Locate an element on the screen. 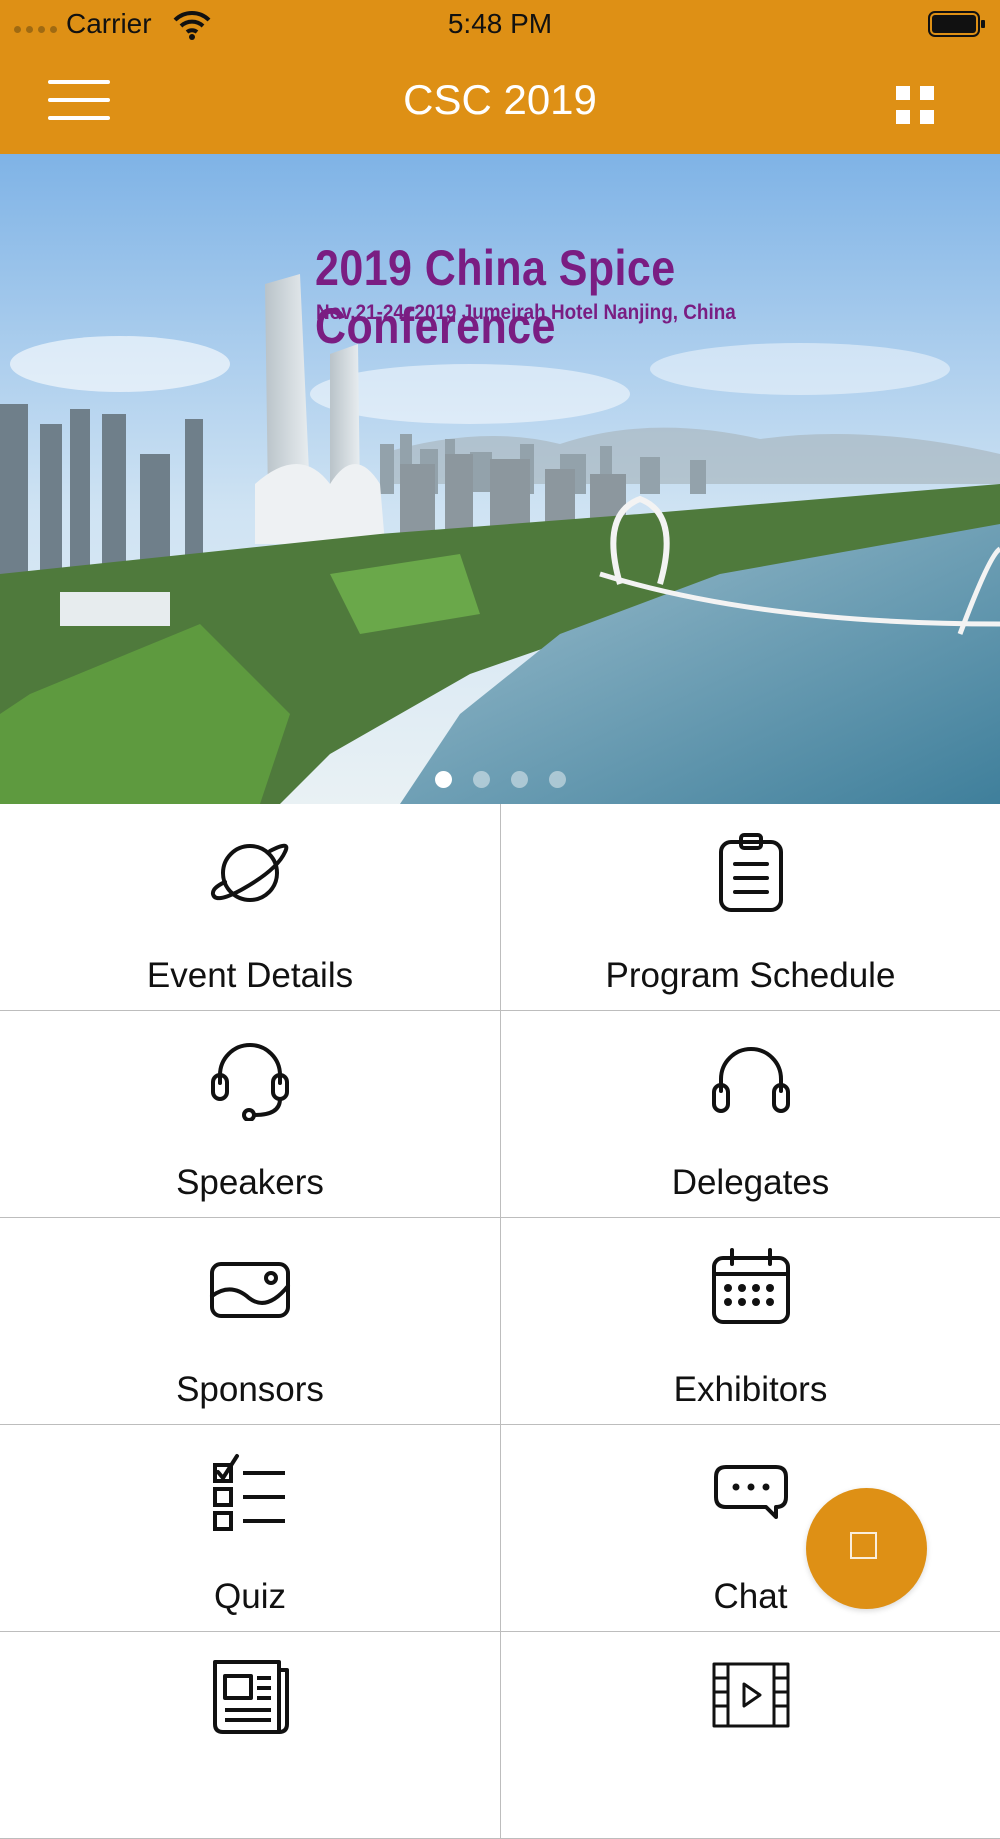 Image resolution: width=1000 pixels, height=1839 pixels. newspaper-icon is located at coordinates (251, 1697).